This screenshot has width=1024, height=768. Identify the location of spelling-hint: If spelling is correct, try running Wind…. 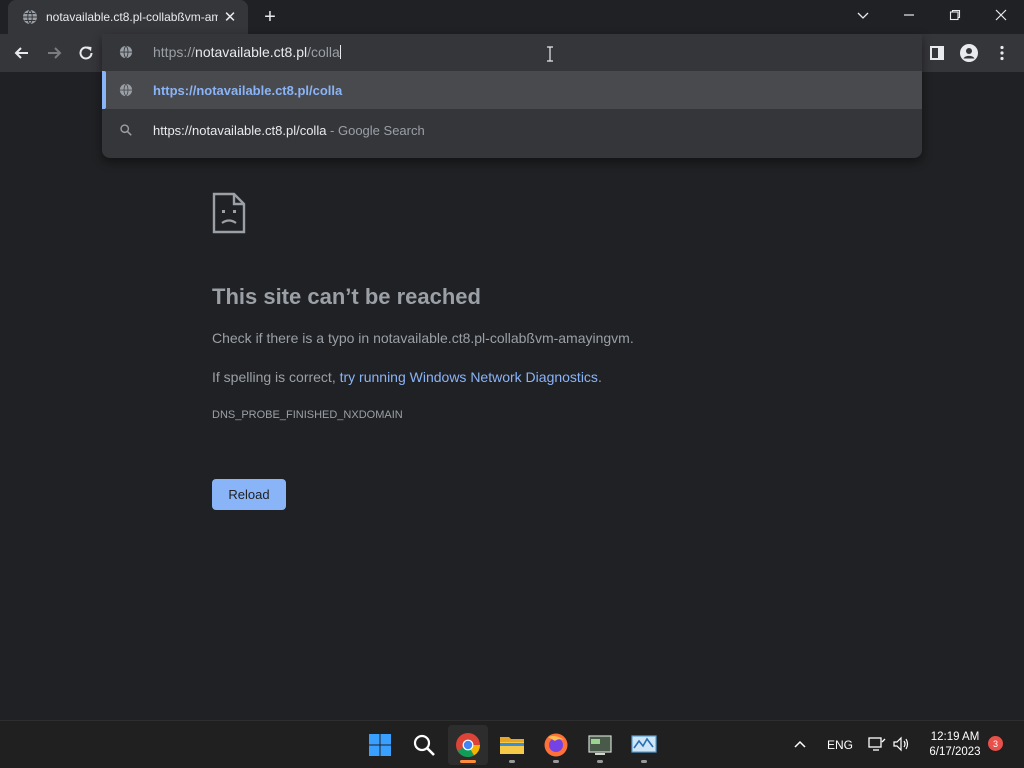
(407, 377).